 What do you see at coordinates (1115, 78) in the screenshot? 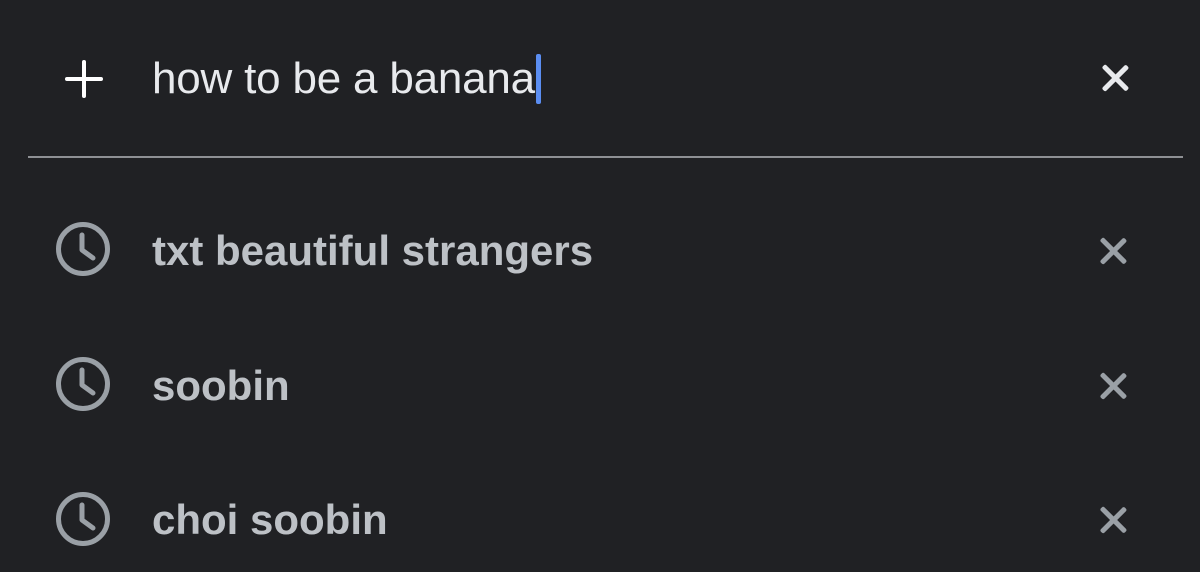
I see `clear-search-close-icon` at bounding box center [1115, 78].